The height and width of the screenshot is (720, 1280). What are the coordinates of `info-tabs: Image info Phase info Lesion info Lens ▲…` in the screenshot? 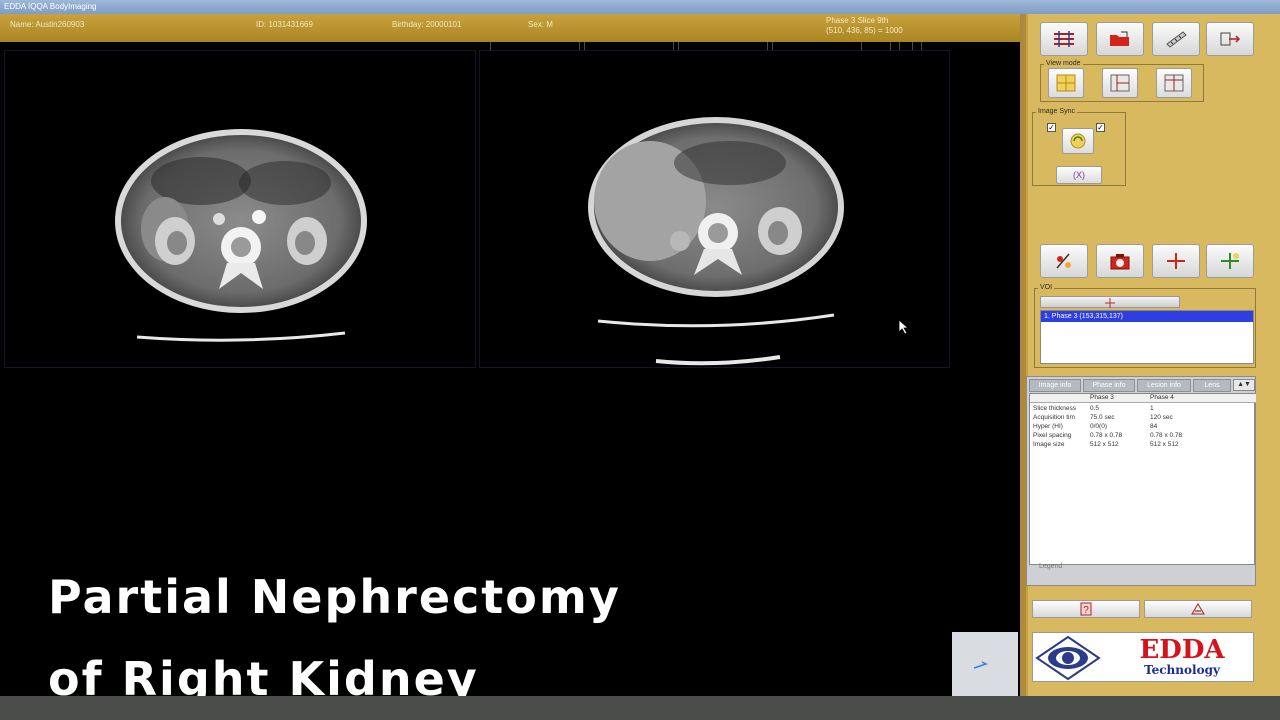 It's located at (1142, 385).